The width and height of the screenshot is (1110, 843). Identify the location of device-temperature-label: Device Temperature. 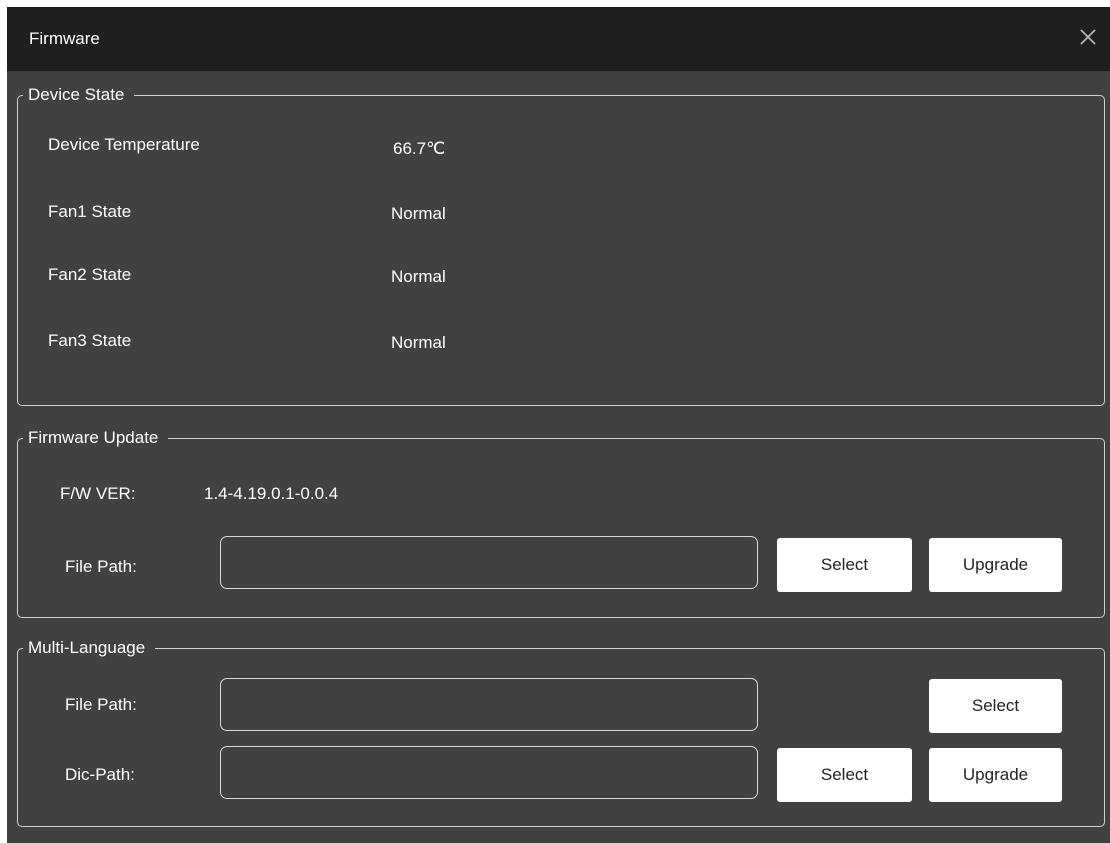
(124, 144).